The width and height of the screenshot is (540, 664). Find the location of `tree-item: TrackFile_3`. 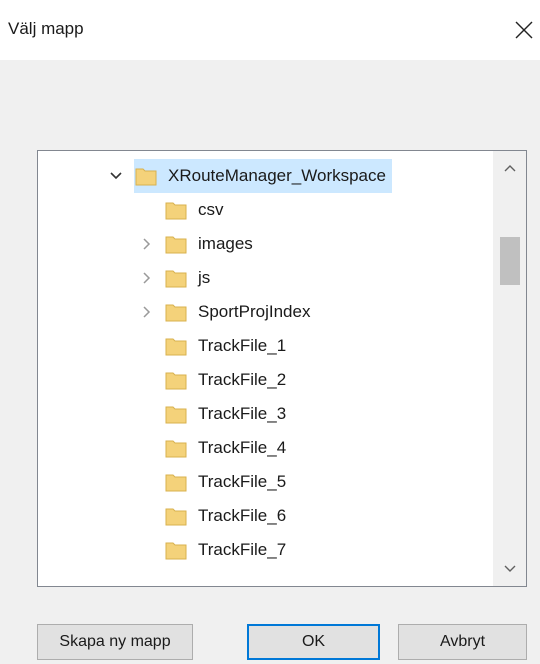

tree-item: TrackFile_3 is located at coordinates (215, 414).